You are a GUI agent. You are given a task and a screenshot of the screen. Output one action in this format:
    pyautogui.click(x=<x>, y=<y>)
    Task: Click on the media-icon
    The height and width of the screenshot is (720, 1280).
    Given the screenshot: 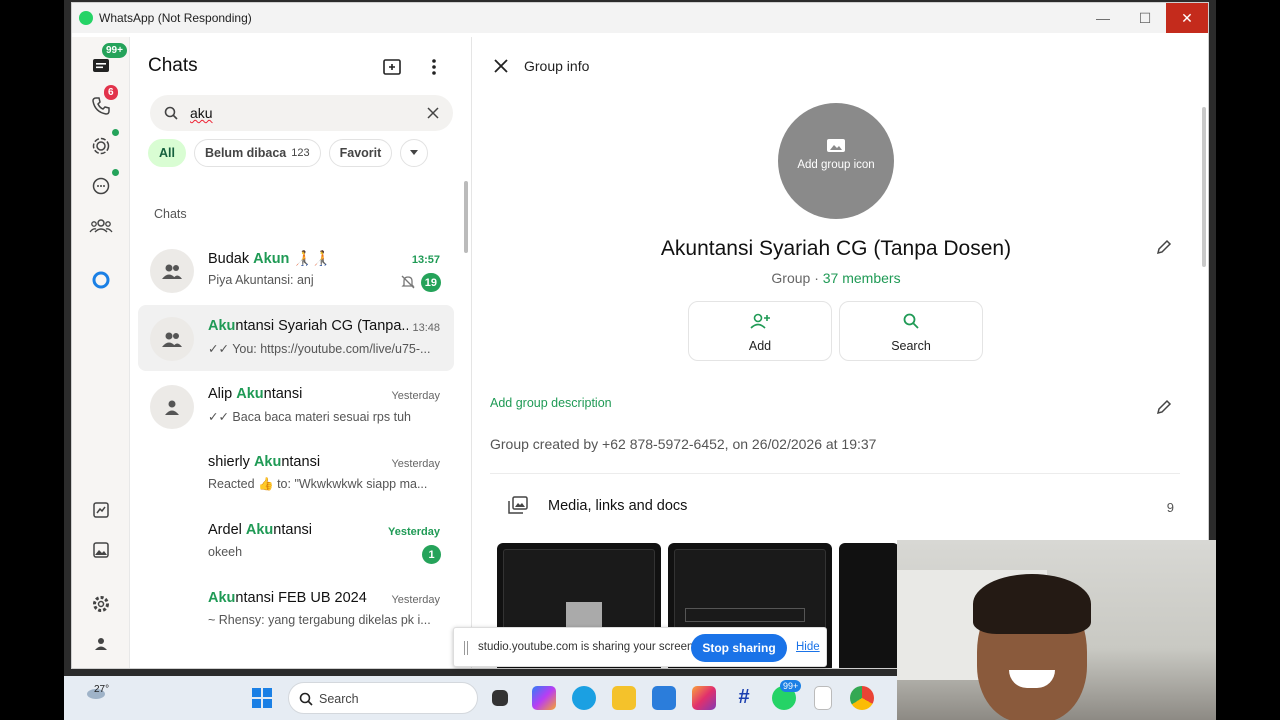 What is the action you would take?
    pyautogui.click(x=518, y=505)
    